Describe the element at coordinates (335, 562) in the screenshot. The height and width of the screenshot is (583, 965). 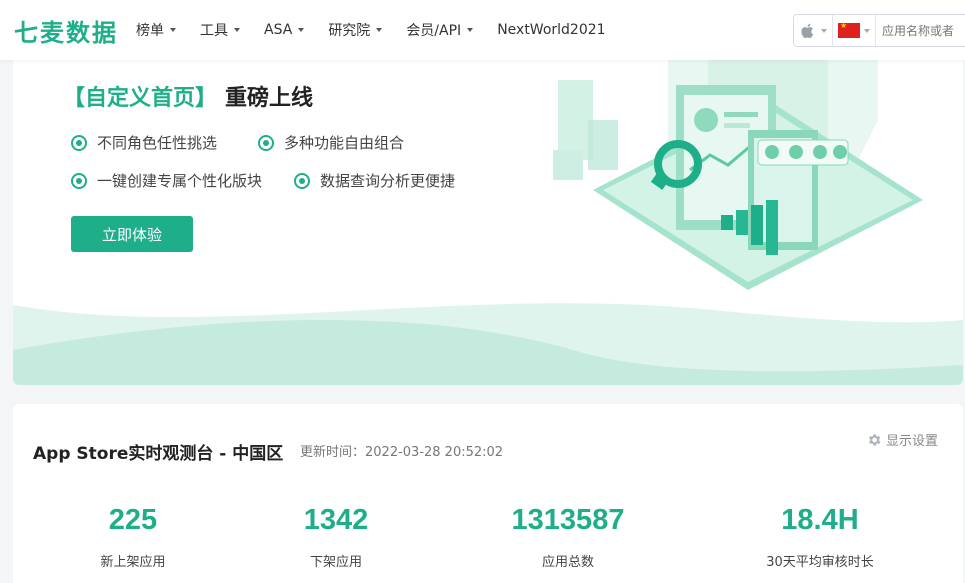
I see `metric-label: 下架应用` at that location.